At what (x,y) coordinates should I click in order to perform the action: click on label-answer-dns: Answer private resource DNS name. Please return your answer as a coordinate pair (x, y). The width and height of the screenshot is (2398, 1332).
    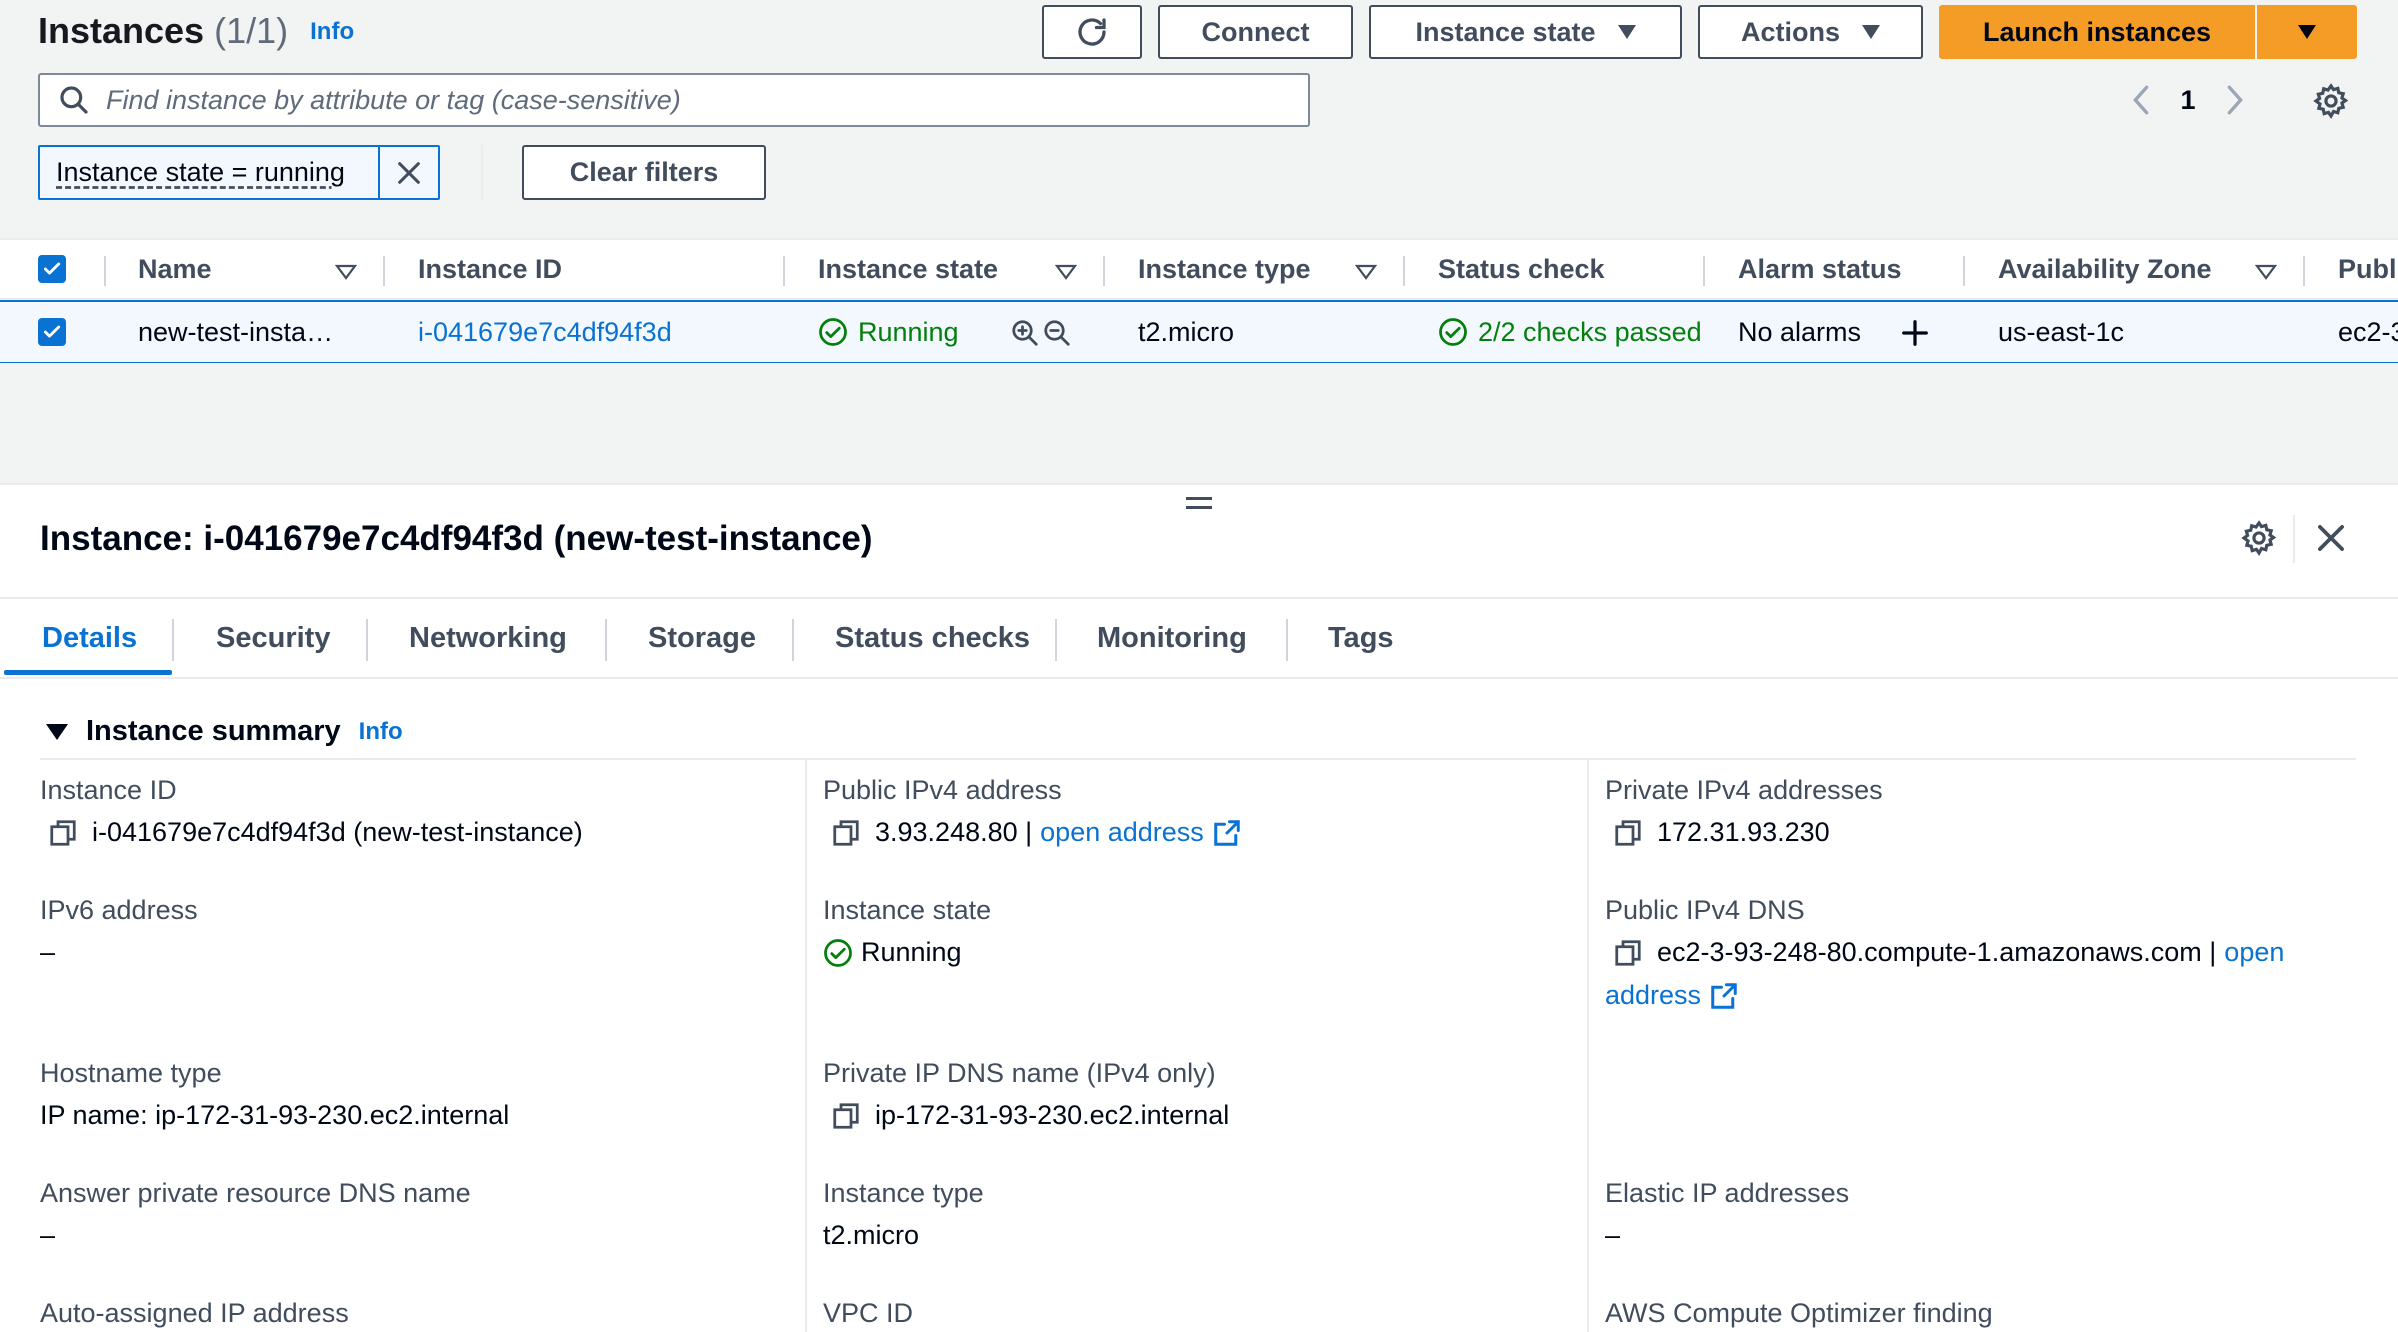
    Looking at the image, I should click on (255, 1193).